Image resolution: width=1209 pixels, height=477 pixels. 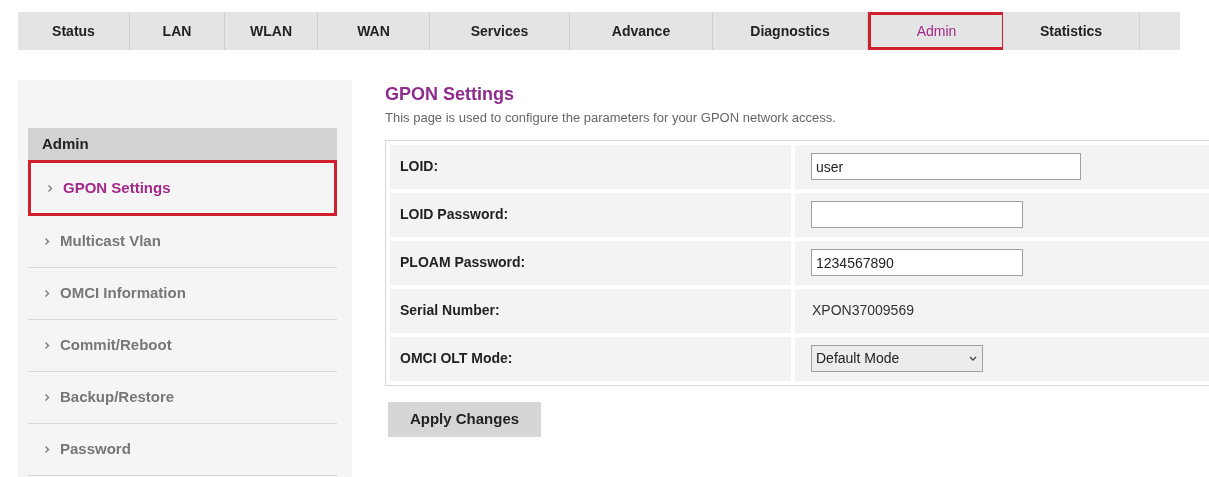 What do you see at coordinates (590, 310) in the screenshot?
I see `field-label: Serial Number:` at bounding box center [590, 310].